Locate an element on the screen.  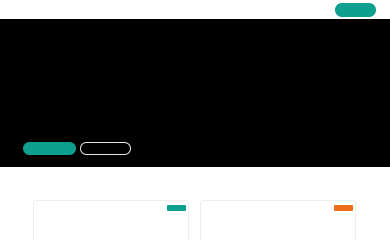
top-navigation-bar is located at coordinates (195, 9).